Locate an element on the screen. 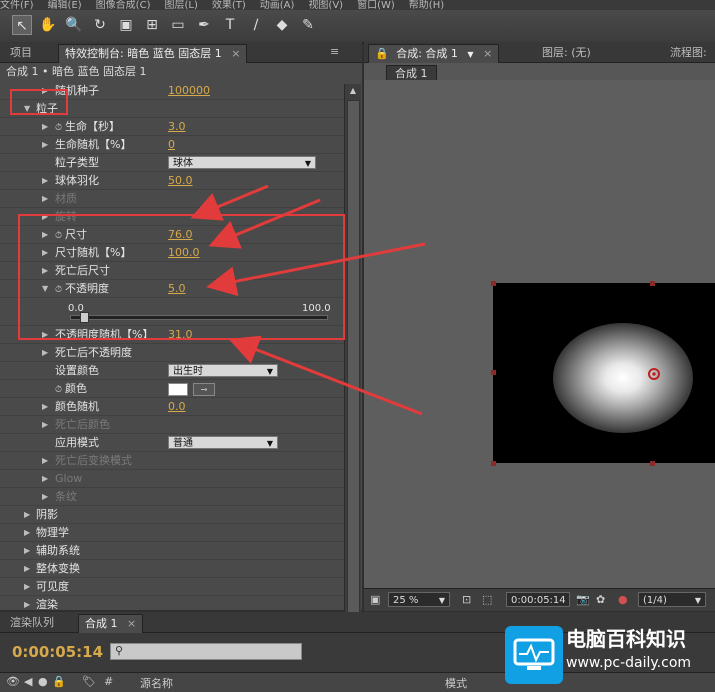  arrow-to-size is located at coordinates (229, 202).